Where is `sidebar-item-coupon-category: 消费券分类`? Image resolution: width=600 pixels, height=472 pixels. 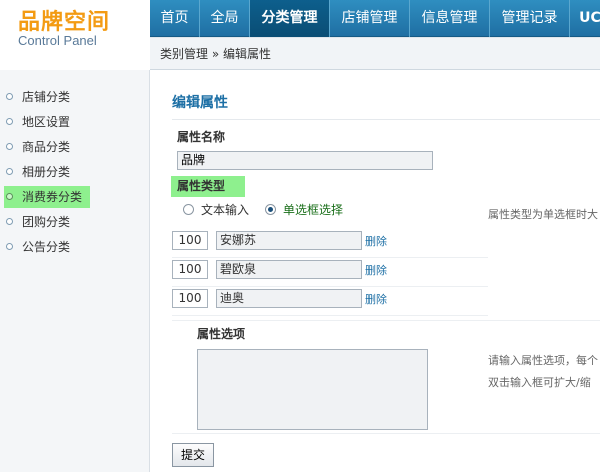 sidebar-item-coupon-category: 消费券分类 is located at coordinates (47, 197).